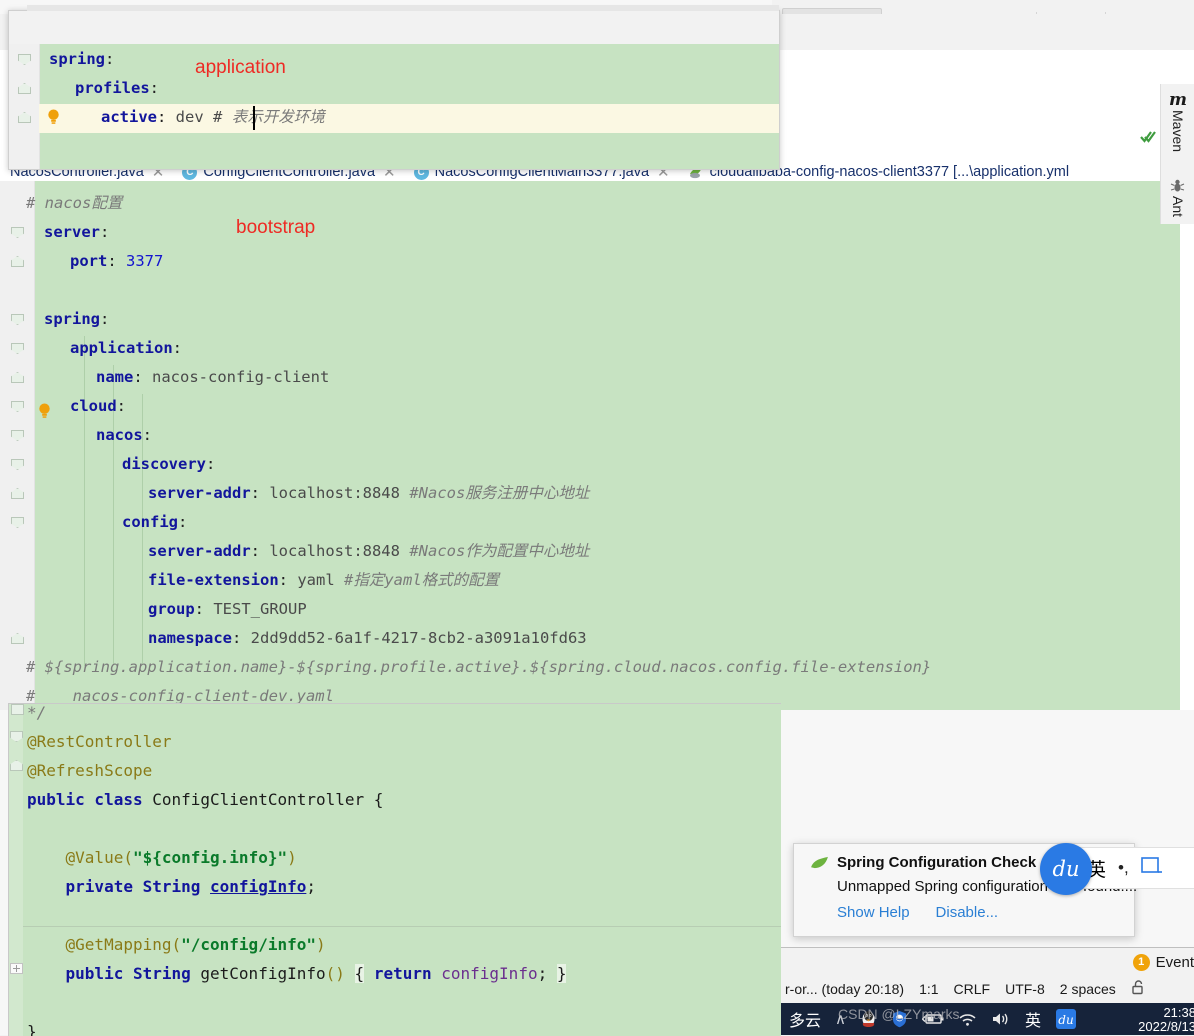  Describe the element at coordinates (873, 912) in the screenshot. I see `show-help-link: Show Help` at that location.